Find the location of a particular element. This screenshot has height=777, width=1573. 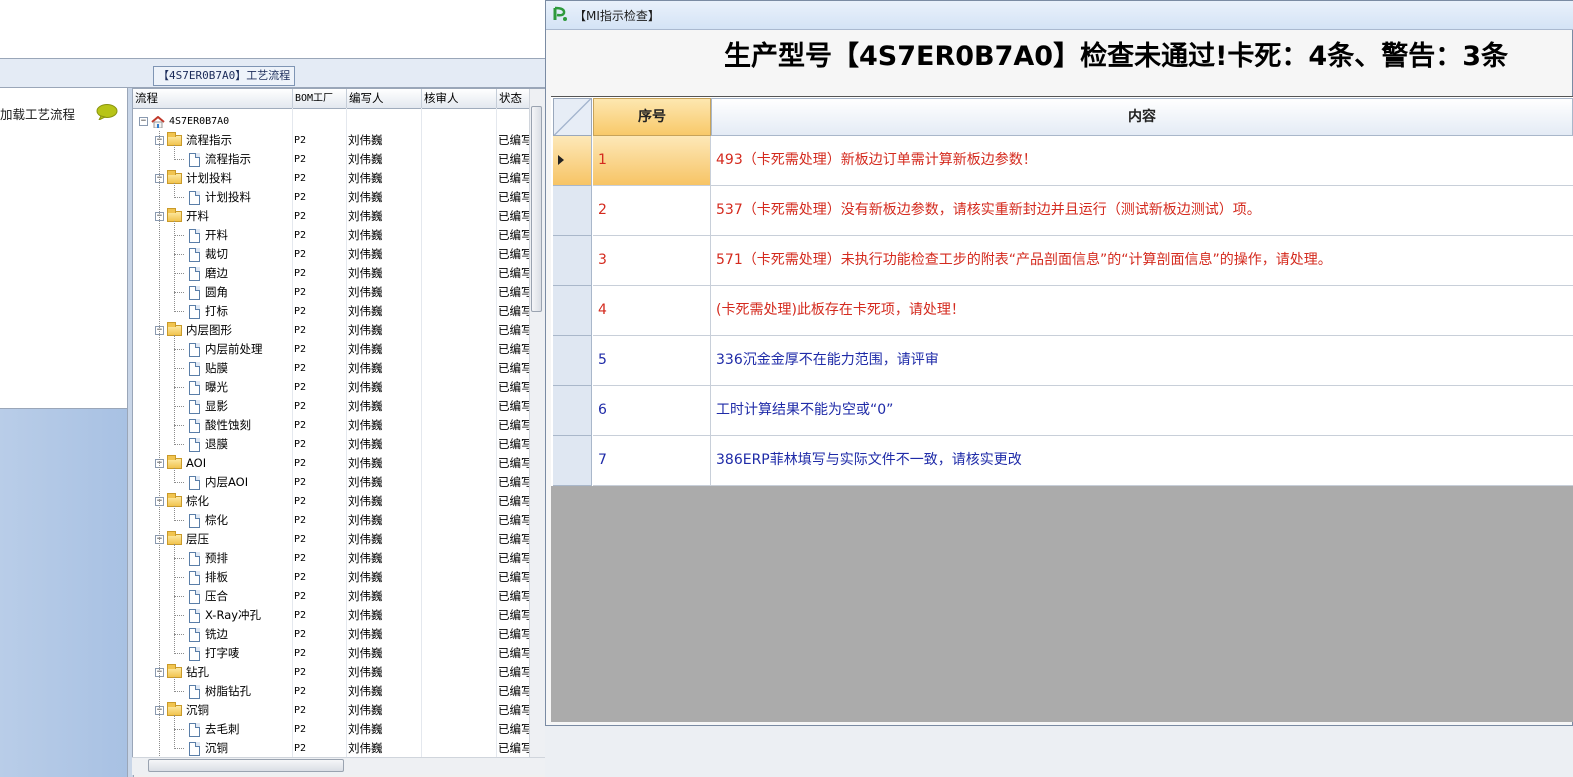

row-content-cell: (卡死需处理)此板存在卡死项，请处理！ is located at coordinates (1142, 311).